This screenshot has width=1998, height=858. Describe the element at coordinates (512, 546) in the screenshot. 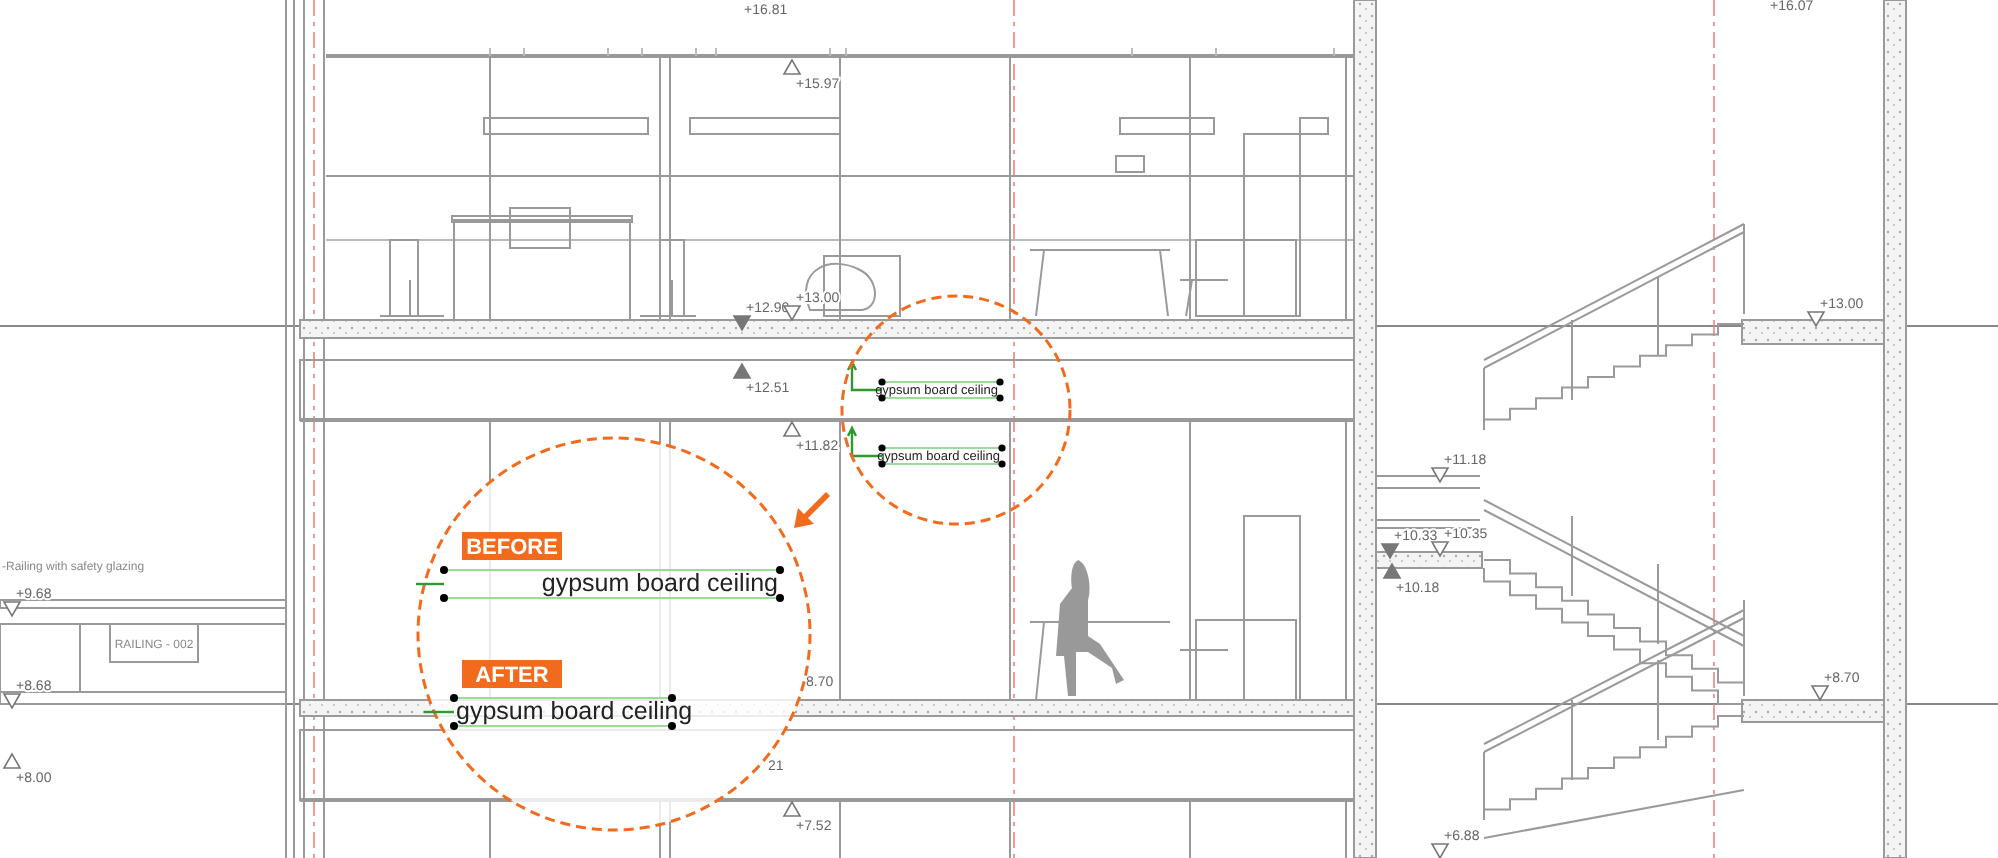

I see `callout-tag: BEFORE` at that location.